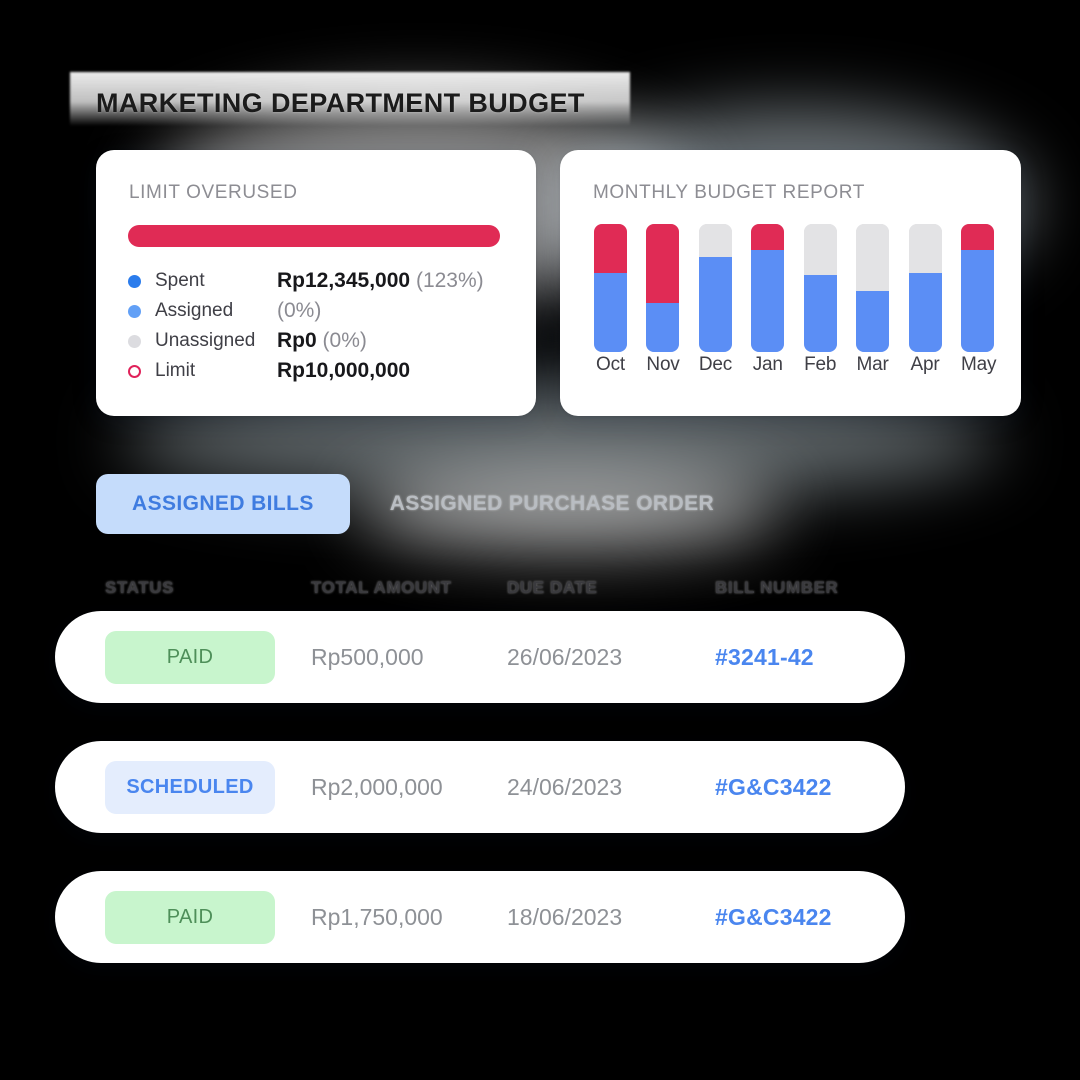 The width and height of the screenshot is (1080, 1080). I want to click on chart-label-mar: Mar, so click(872, 364).